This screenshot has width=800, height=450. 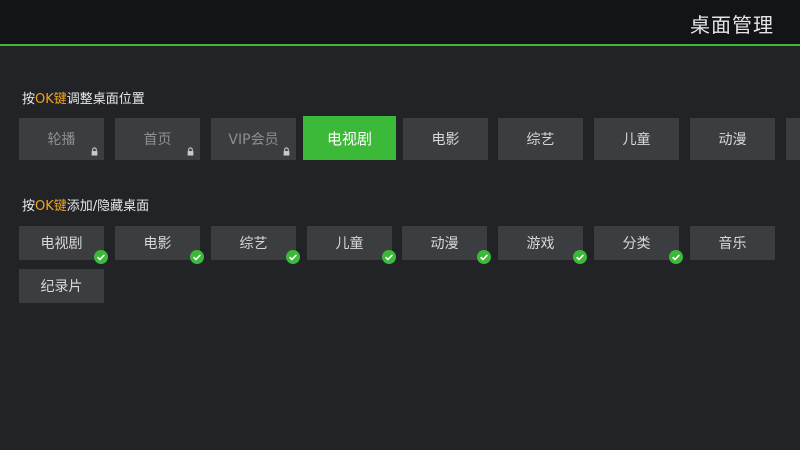 I want to click on reorder-section-label: 按OK键调整桌面位置, so click(x=83, y=99).